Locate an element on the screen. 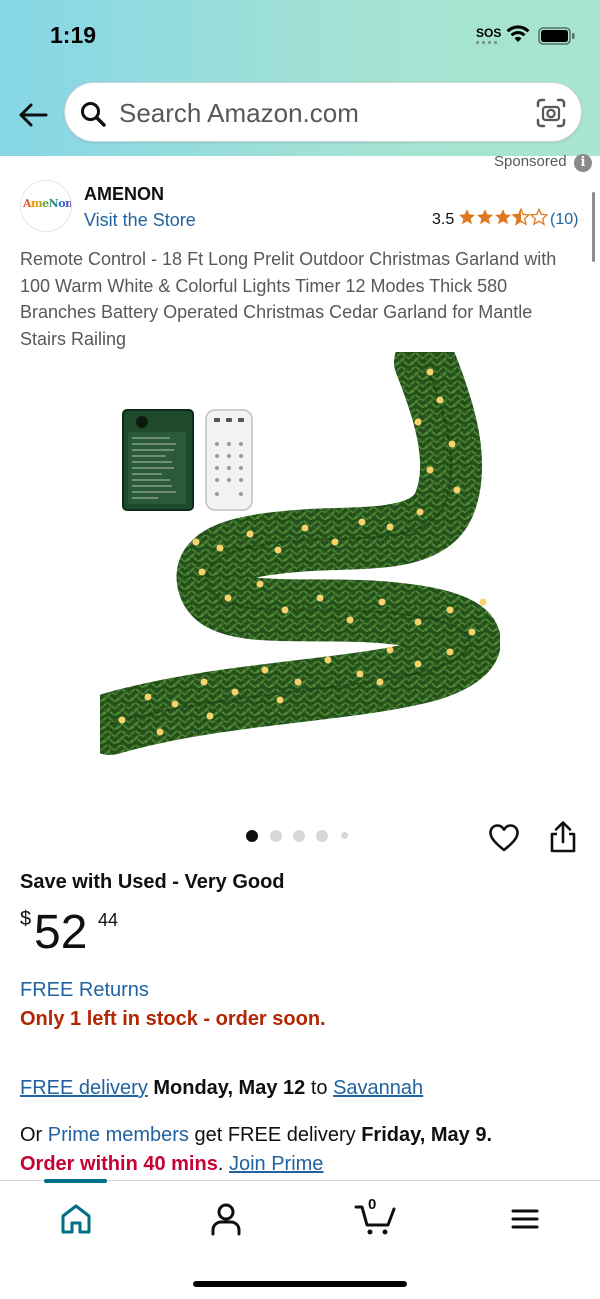 The height and width of the screenshot is (1299, 600). scrollbar is located at coordinates (593, 227).